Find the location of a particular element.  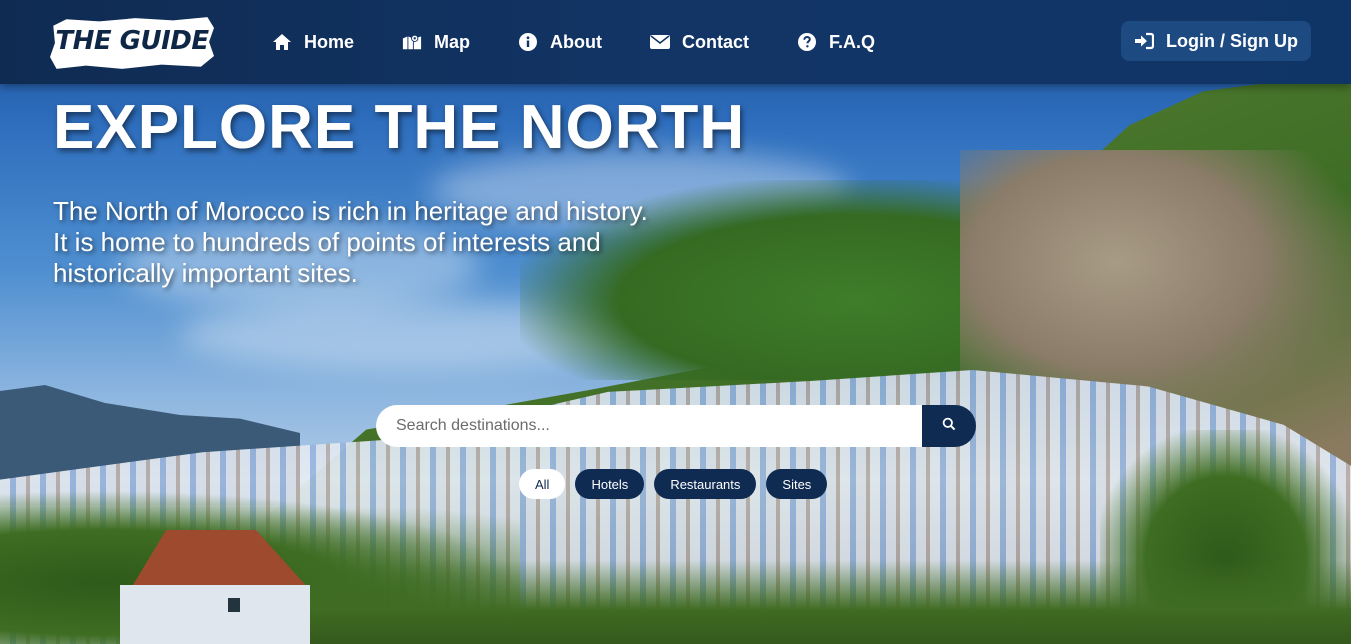

filter-chip-restaurants: Restaurants is located at coordinates (705, 484).